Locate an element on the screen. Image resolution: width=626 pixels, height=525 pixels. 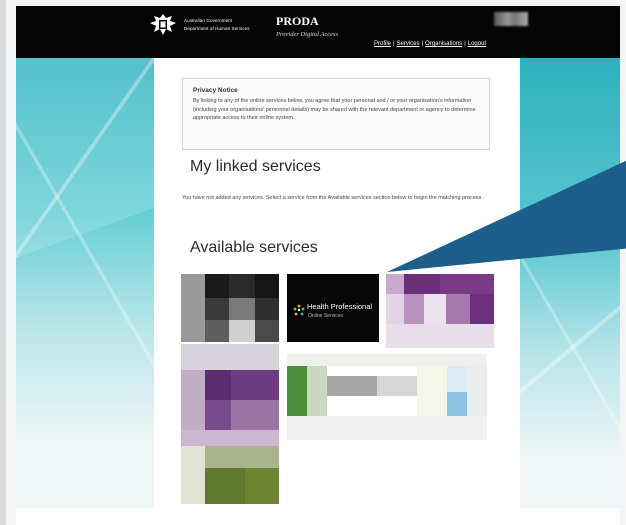
department-name: Department of Human Services is located at coordinates (217, 28).